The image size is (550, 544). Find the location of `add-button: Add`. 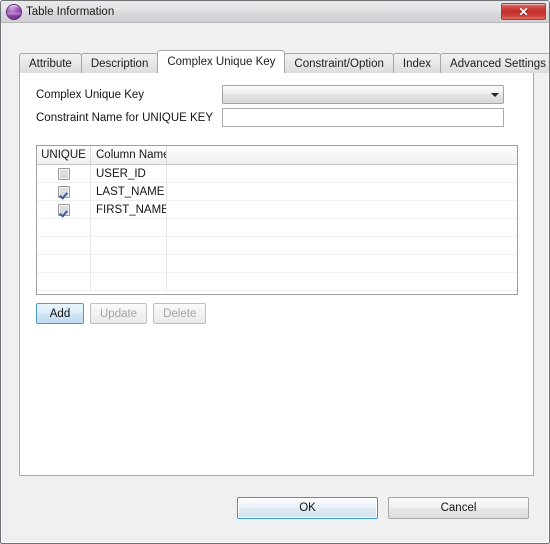

add-button: Add is located at coordinates (60, 313).